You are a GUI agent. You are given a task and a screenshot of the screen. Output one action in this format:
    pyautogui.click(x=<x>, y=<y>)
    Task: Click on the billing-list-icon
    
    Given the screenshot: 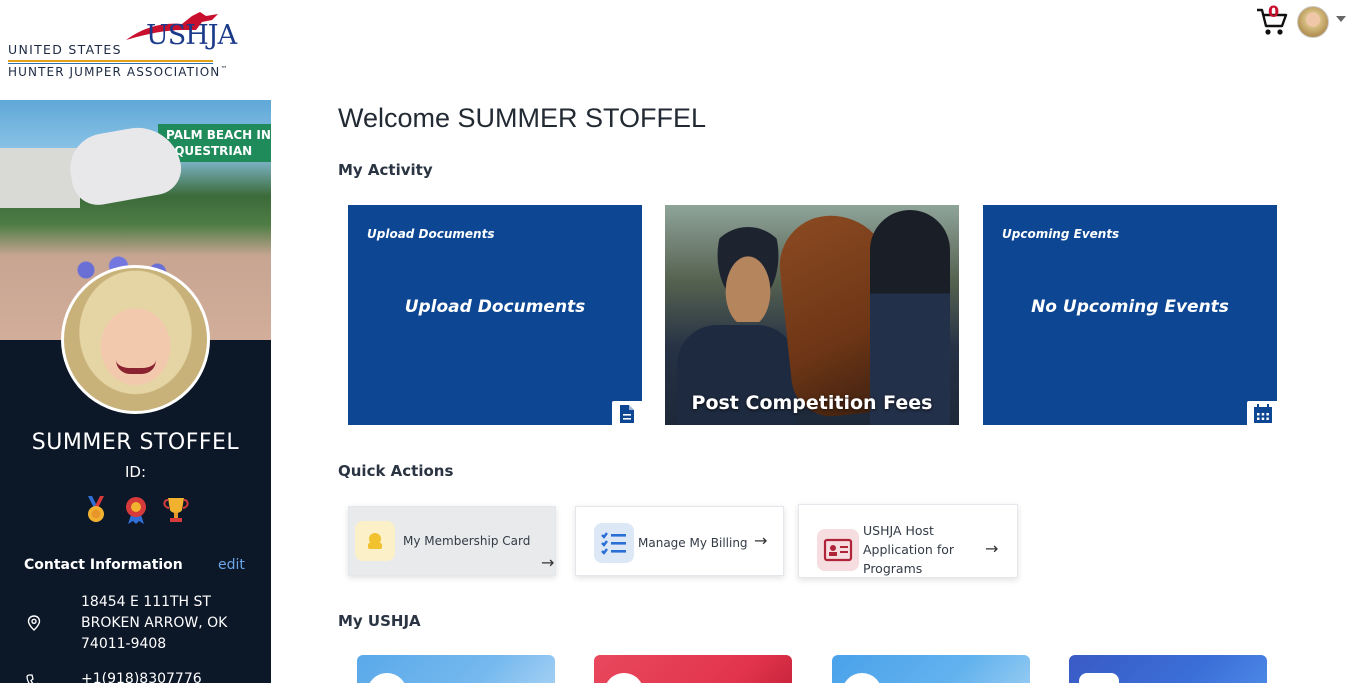 What is the action you would take?
    pyautogui.click(x=614, y=543)
    